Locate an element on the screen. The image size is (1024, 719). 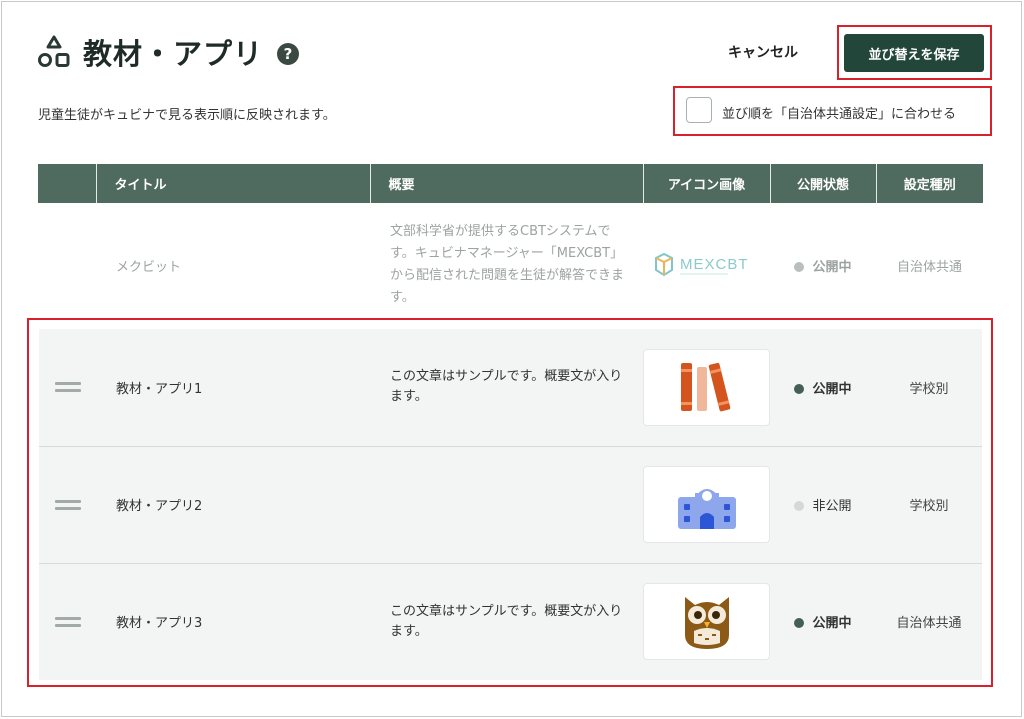
books-icon is located at coordinates (705, 387).